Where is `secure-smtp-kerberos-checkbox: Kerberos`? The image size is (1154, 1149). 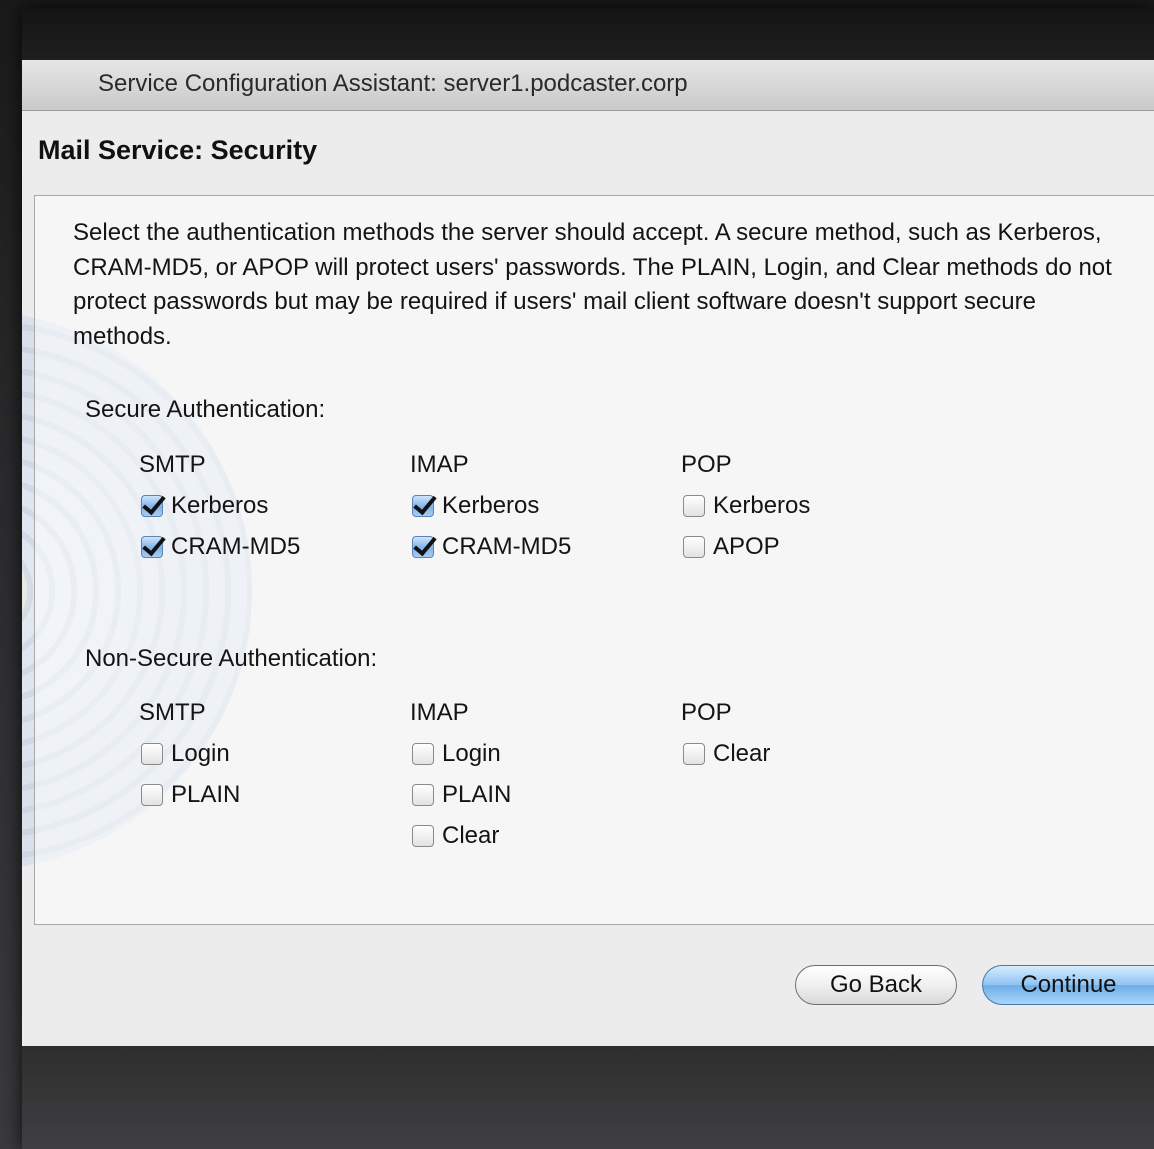
secure-smtp-kerberos-checkbox: Kerberos is located at coordinates (204, 506).